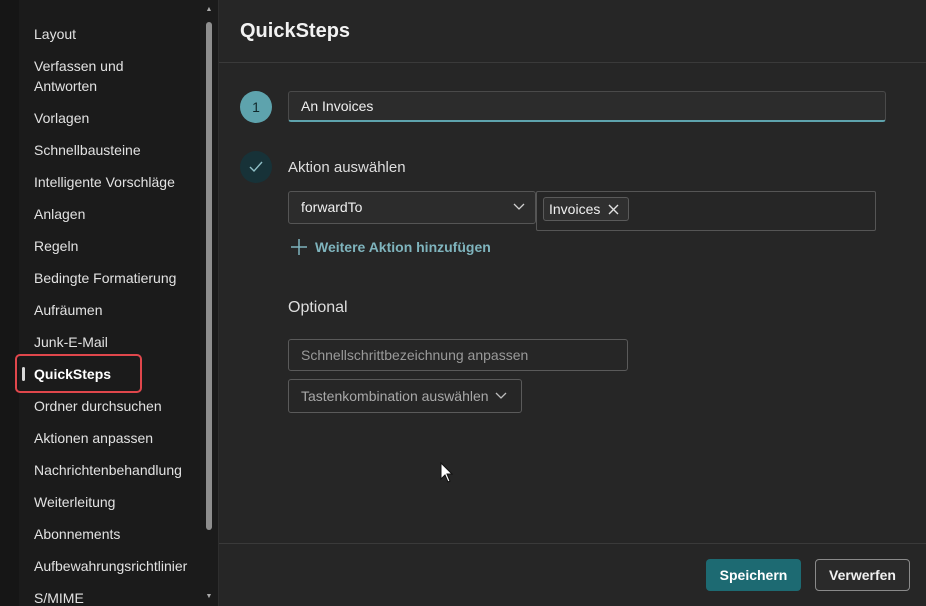 The width and height of the screenshot is (926, 606). I want to click on plus-icon, so click(299, 247).